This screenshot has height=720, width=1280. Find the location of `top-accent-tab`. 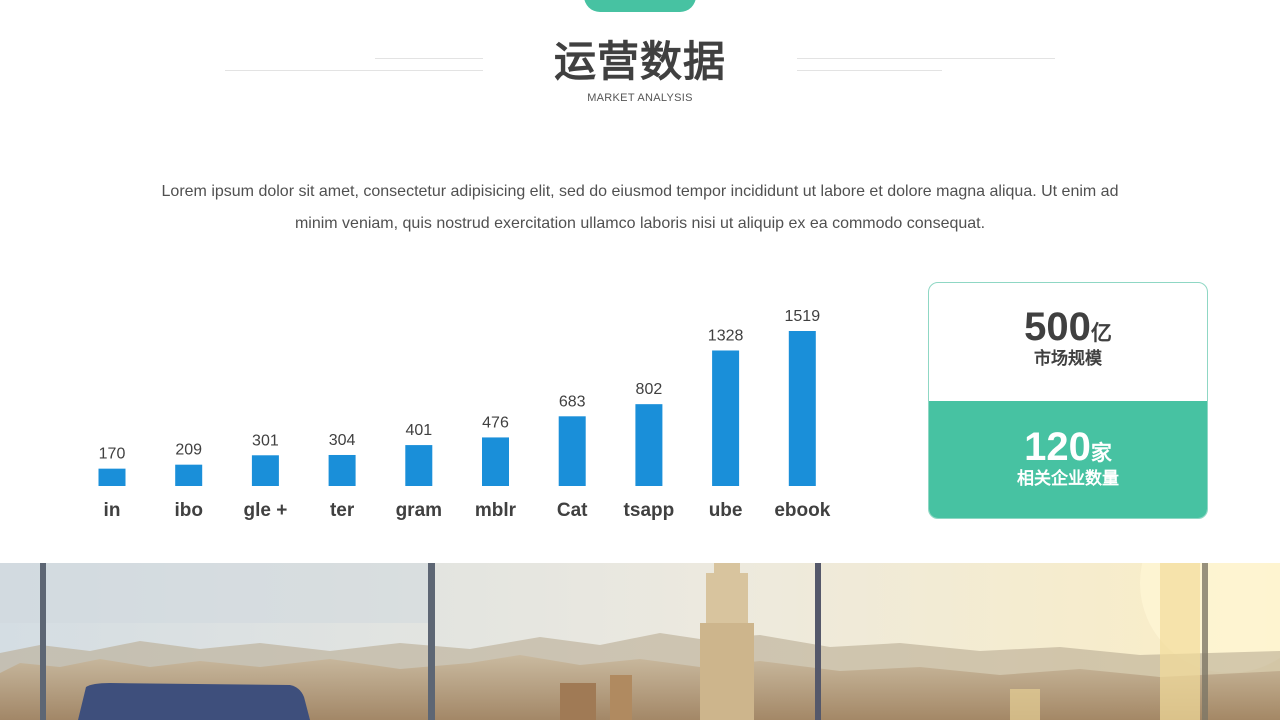

top-accent-tab is located at coordinates (640, 6).